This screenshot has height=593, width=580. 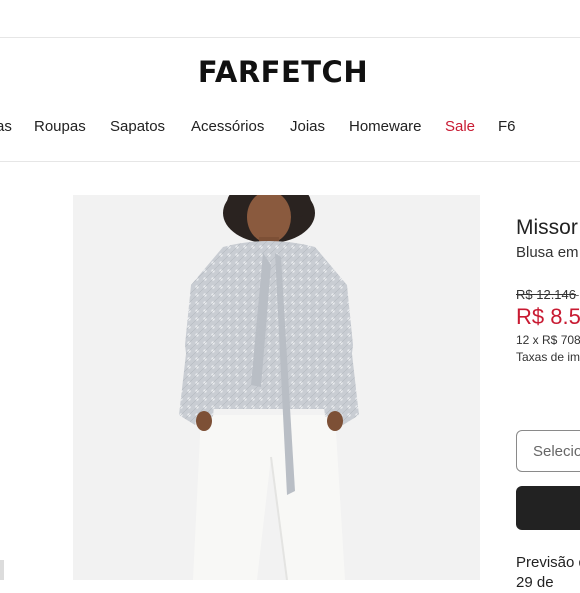 I want to click on farfetch-logo: FARFETCH, so click(x=283, y=72).